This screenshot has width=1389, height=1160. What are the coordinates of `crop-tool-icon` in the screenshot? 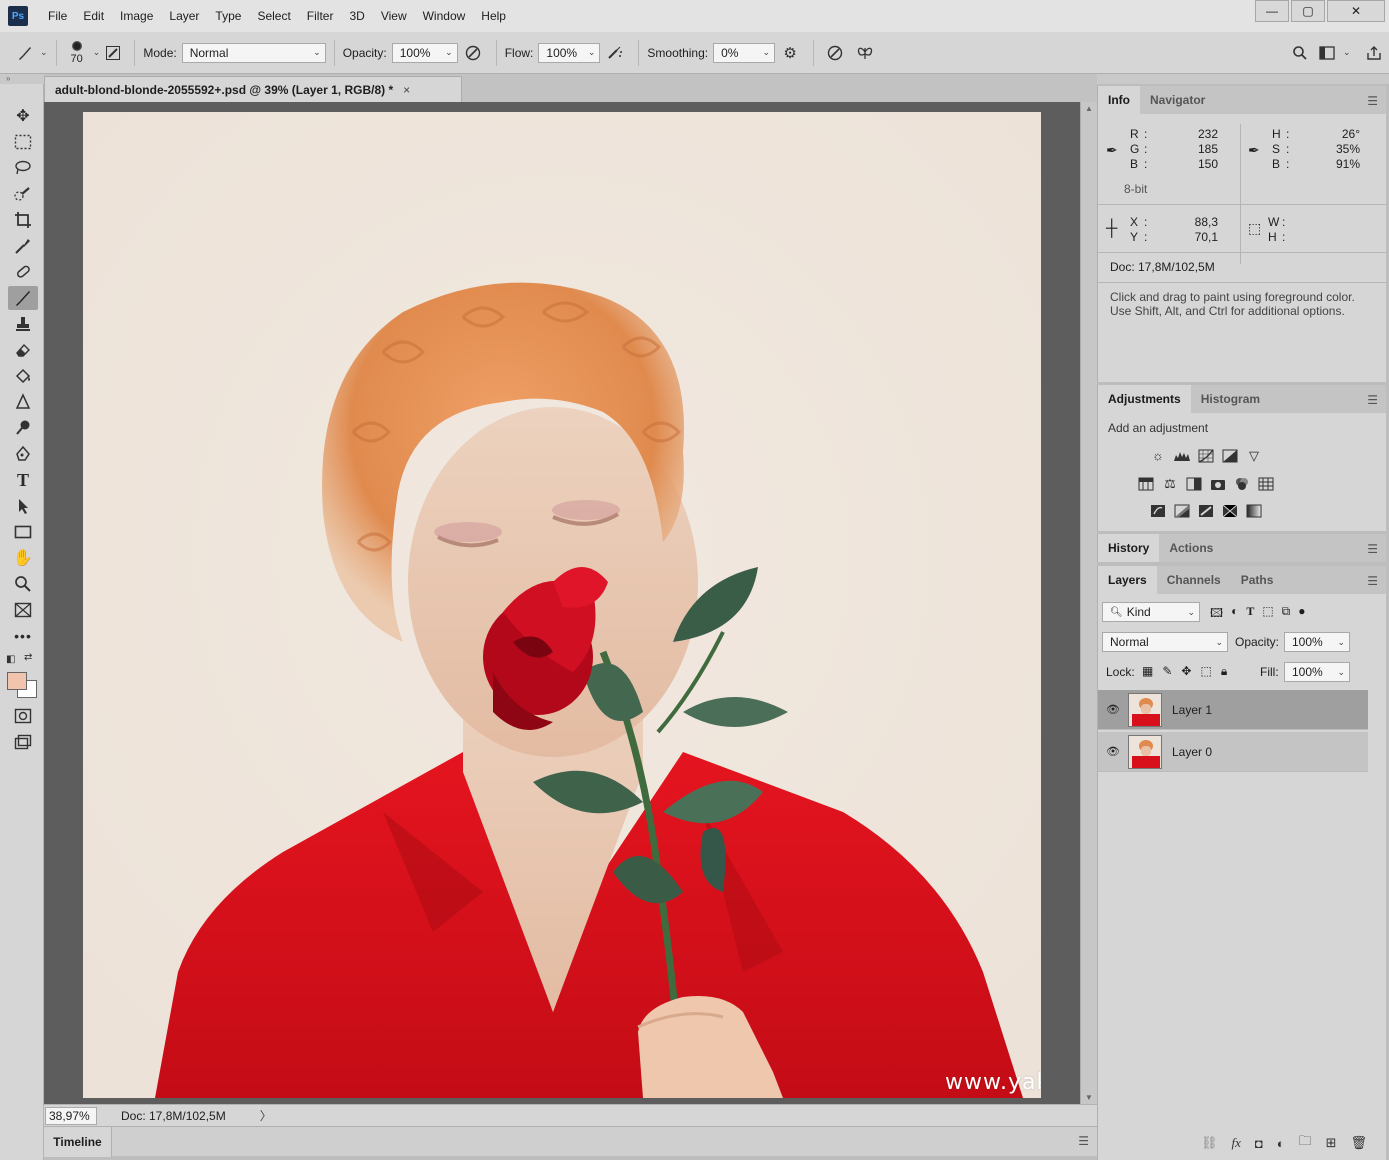 It's located at (23, 220).